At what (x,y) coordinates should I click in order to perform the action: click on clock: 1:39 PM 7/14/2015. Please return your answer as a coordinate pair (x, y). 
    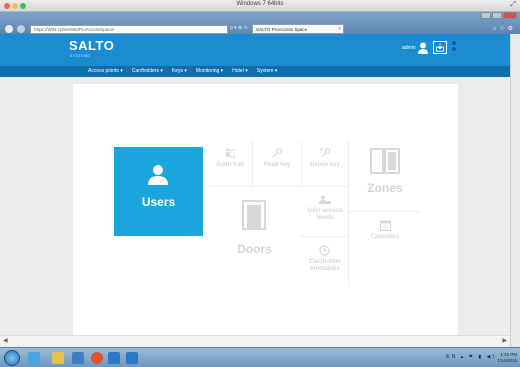
    Looking at the image, I should click on (507, 358).